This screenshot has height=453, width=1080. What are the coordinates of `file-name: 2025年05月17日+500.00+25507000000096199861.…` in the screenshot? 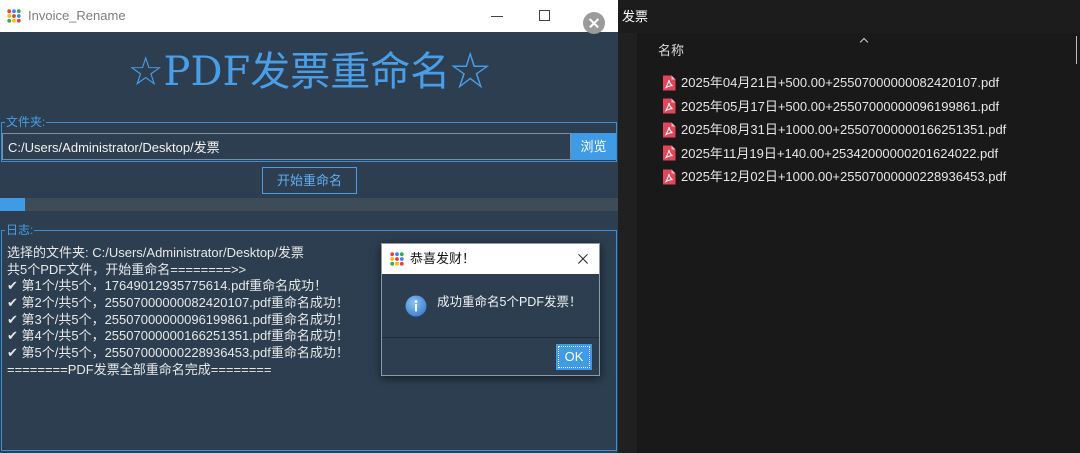 It's located at (840, 106).